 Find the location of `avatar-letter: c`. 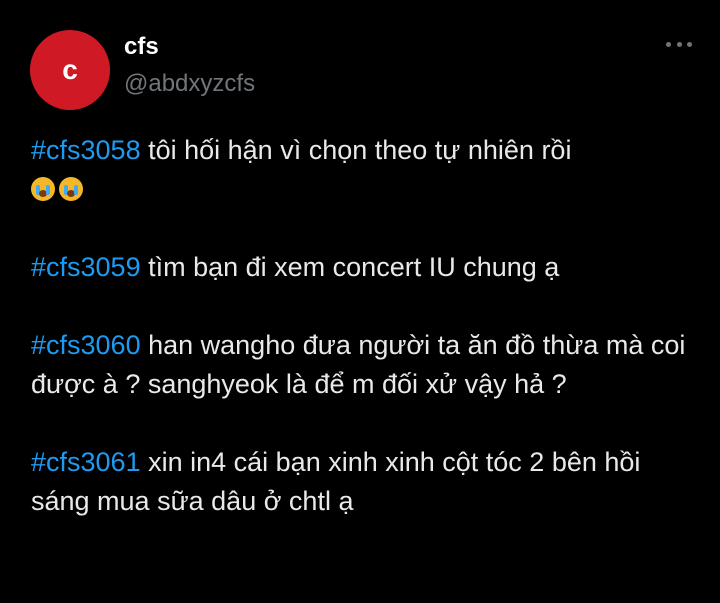

avatar-letter: c is located at coordinates (70, 69).